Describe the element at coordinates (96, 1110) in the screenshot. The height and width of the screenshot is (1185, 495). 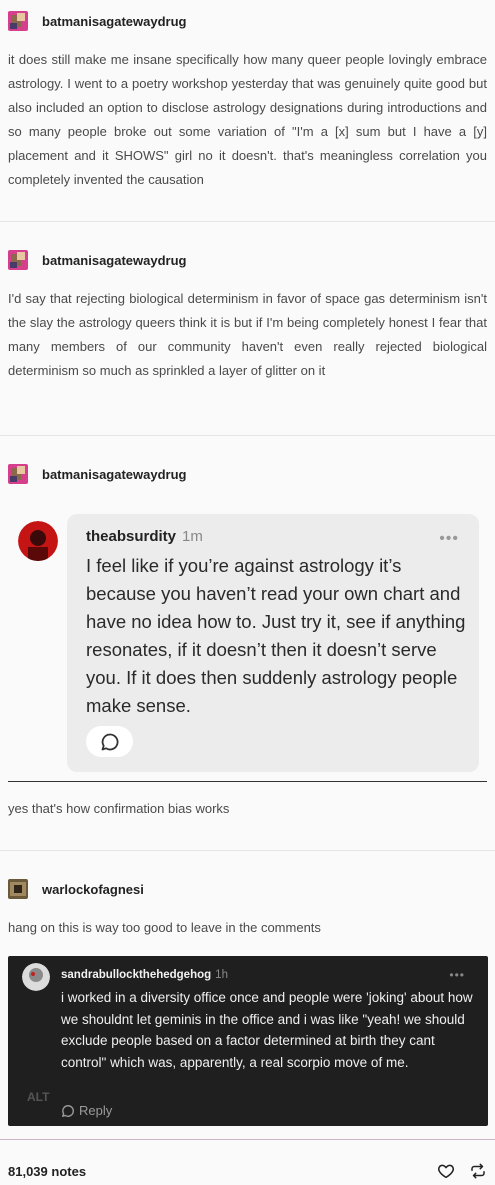
I see `reply-label: Reply` at that location.